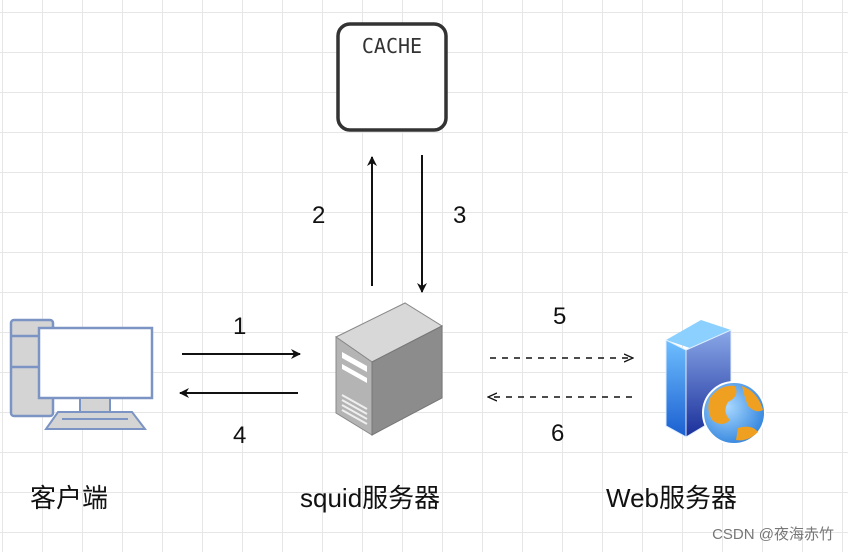  Describe the element at coordinates (389, 369) in the screenshot. I see `server-tower-icon` at that location.